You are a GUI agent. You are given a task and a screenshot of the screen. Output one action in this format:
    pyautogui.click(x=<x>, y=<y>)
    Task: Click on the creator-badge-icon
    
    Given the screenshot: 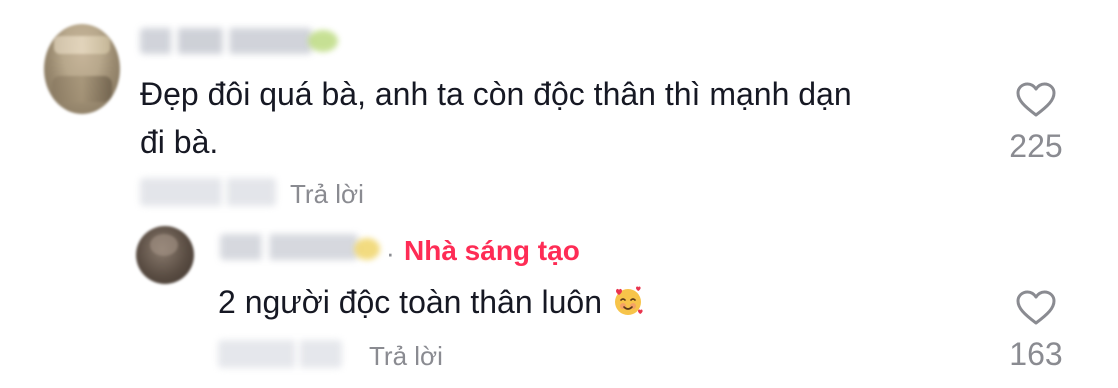 What is the action you would take?
    pyautogui.click(x=367, y=249)
    